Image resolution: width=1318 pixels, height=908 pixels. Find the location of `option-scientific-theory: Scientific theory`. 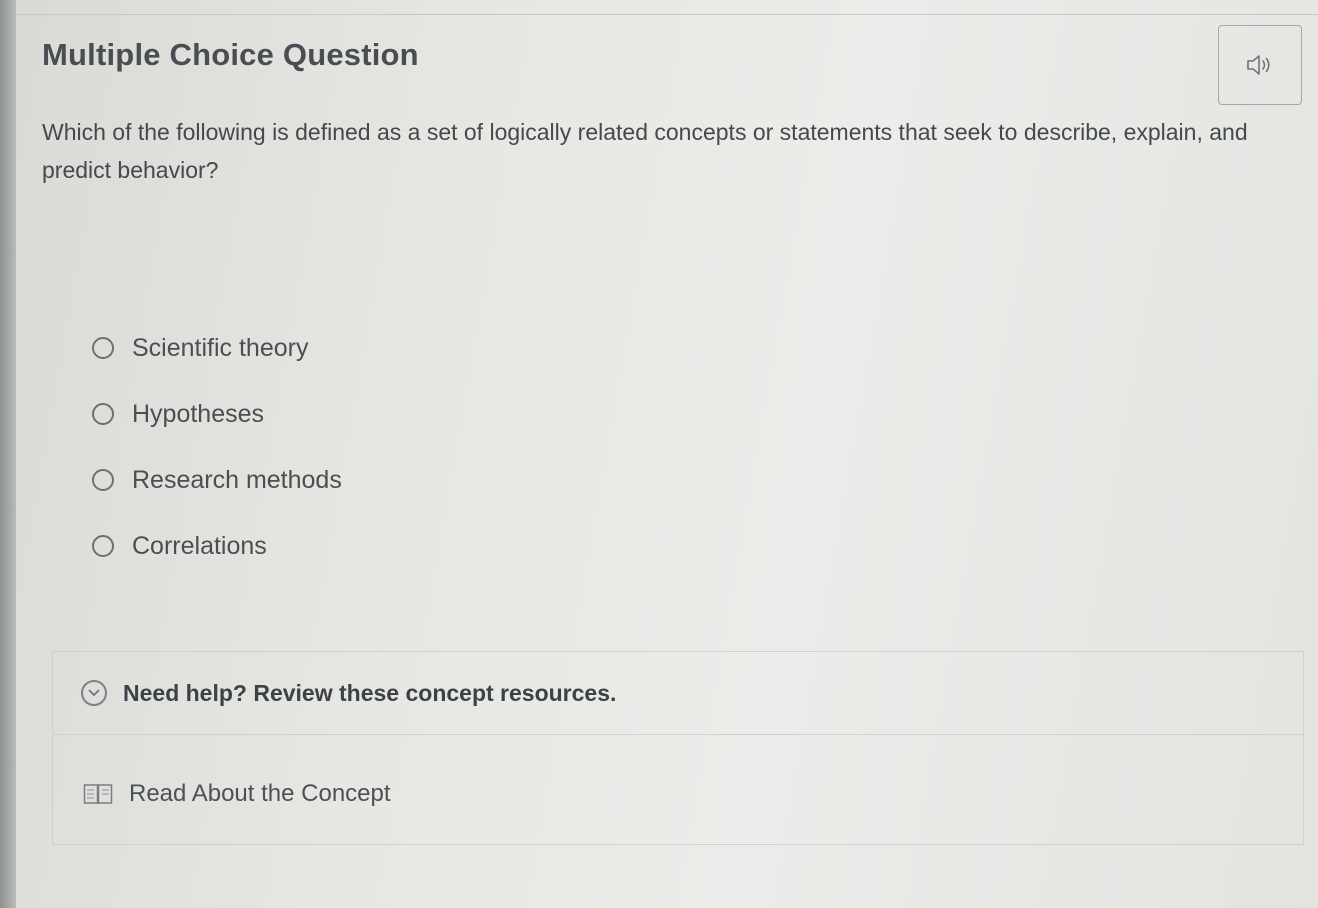

option-scientific-theory: Scientific theory is located at coordinates (217, 348).